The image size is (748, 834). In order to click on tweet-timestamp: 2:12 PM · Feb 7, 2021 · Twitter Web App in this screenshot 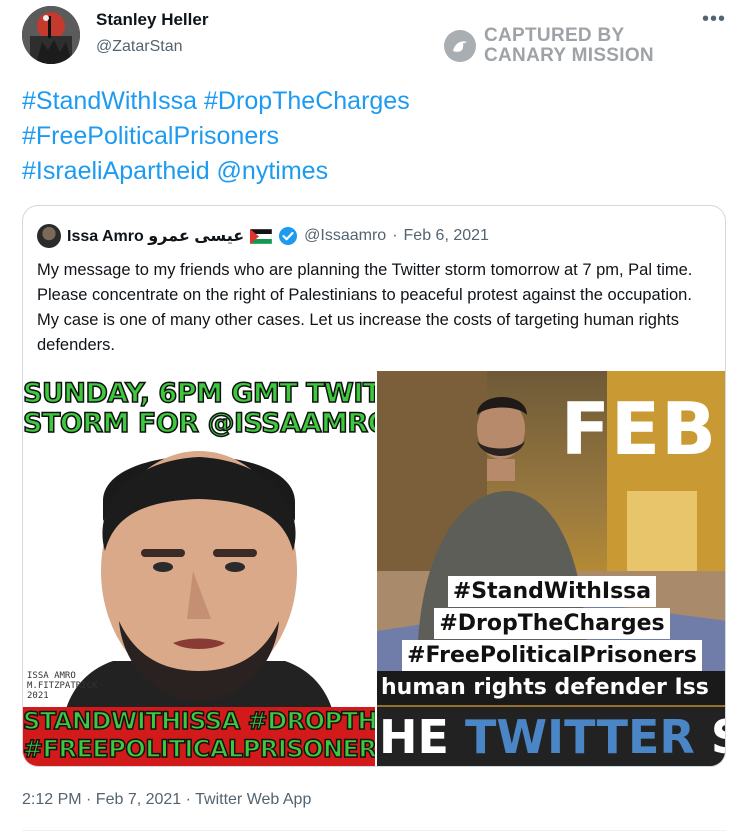, I will do `click(166, 800)`.